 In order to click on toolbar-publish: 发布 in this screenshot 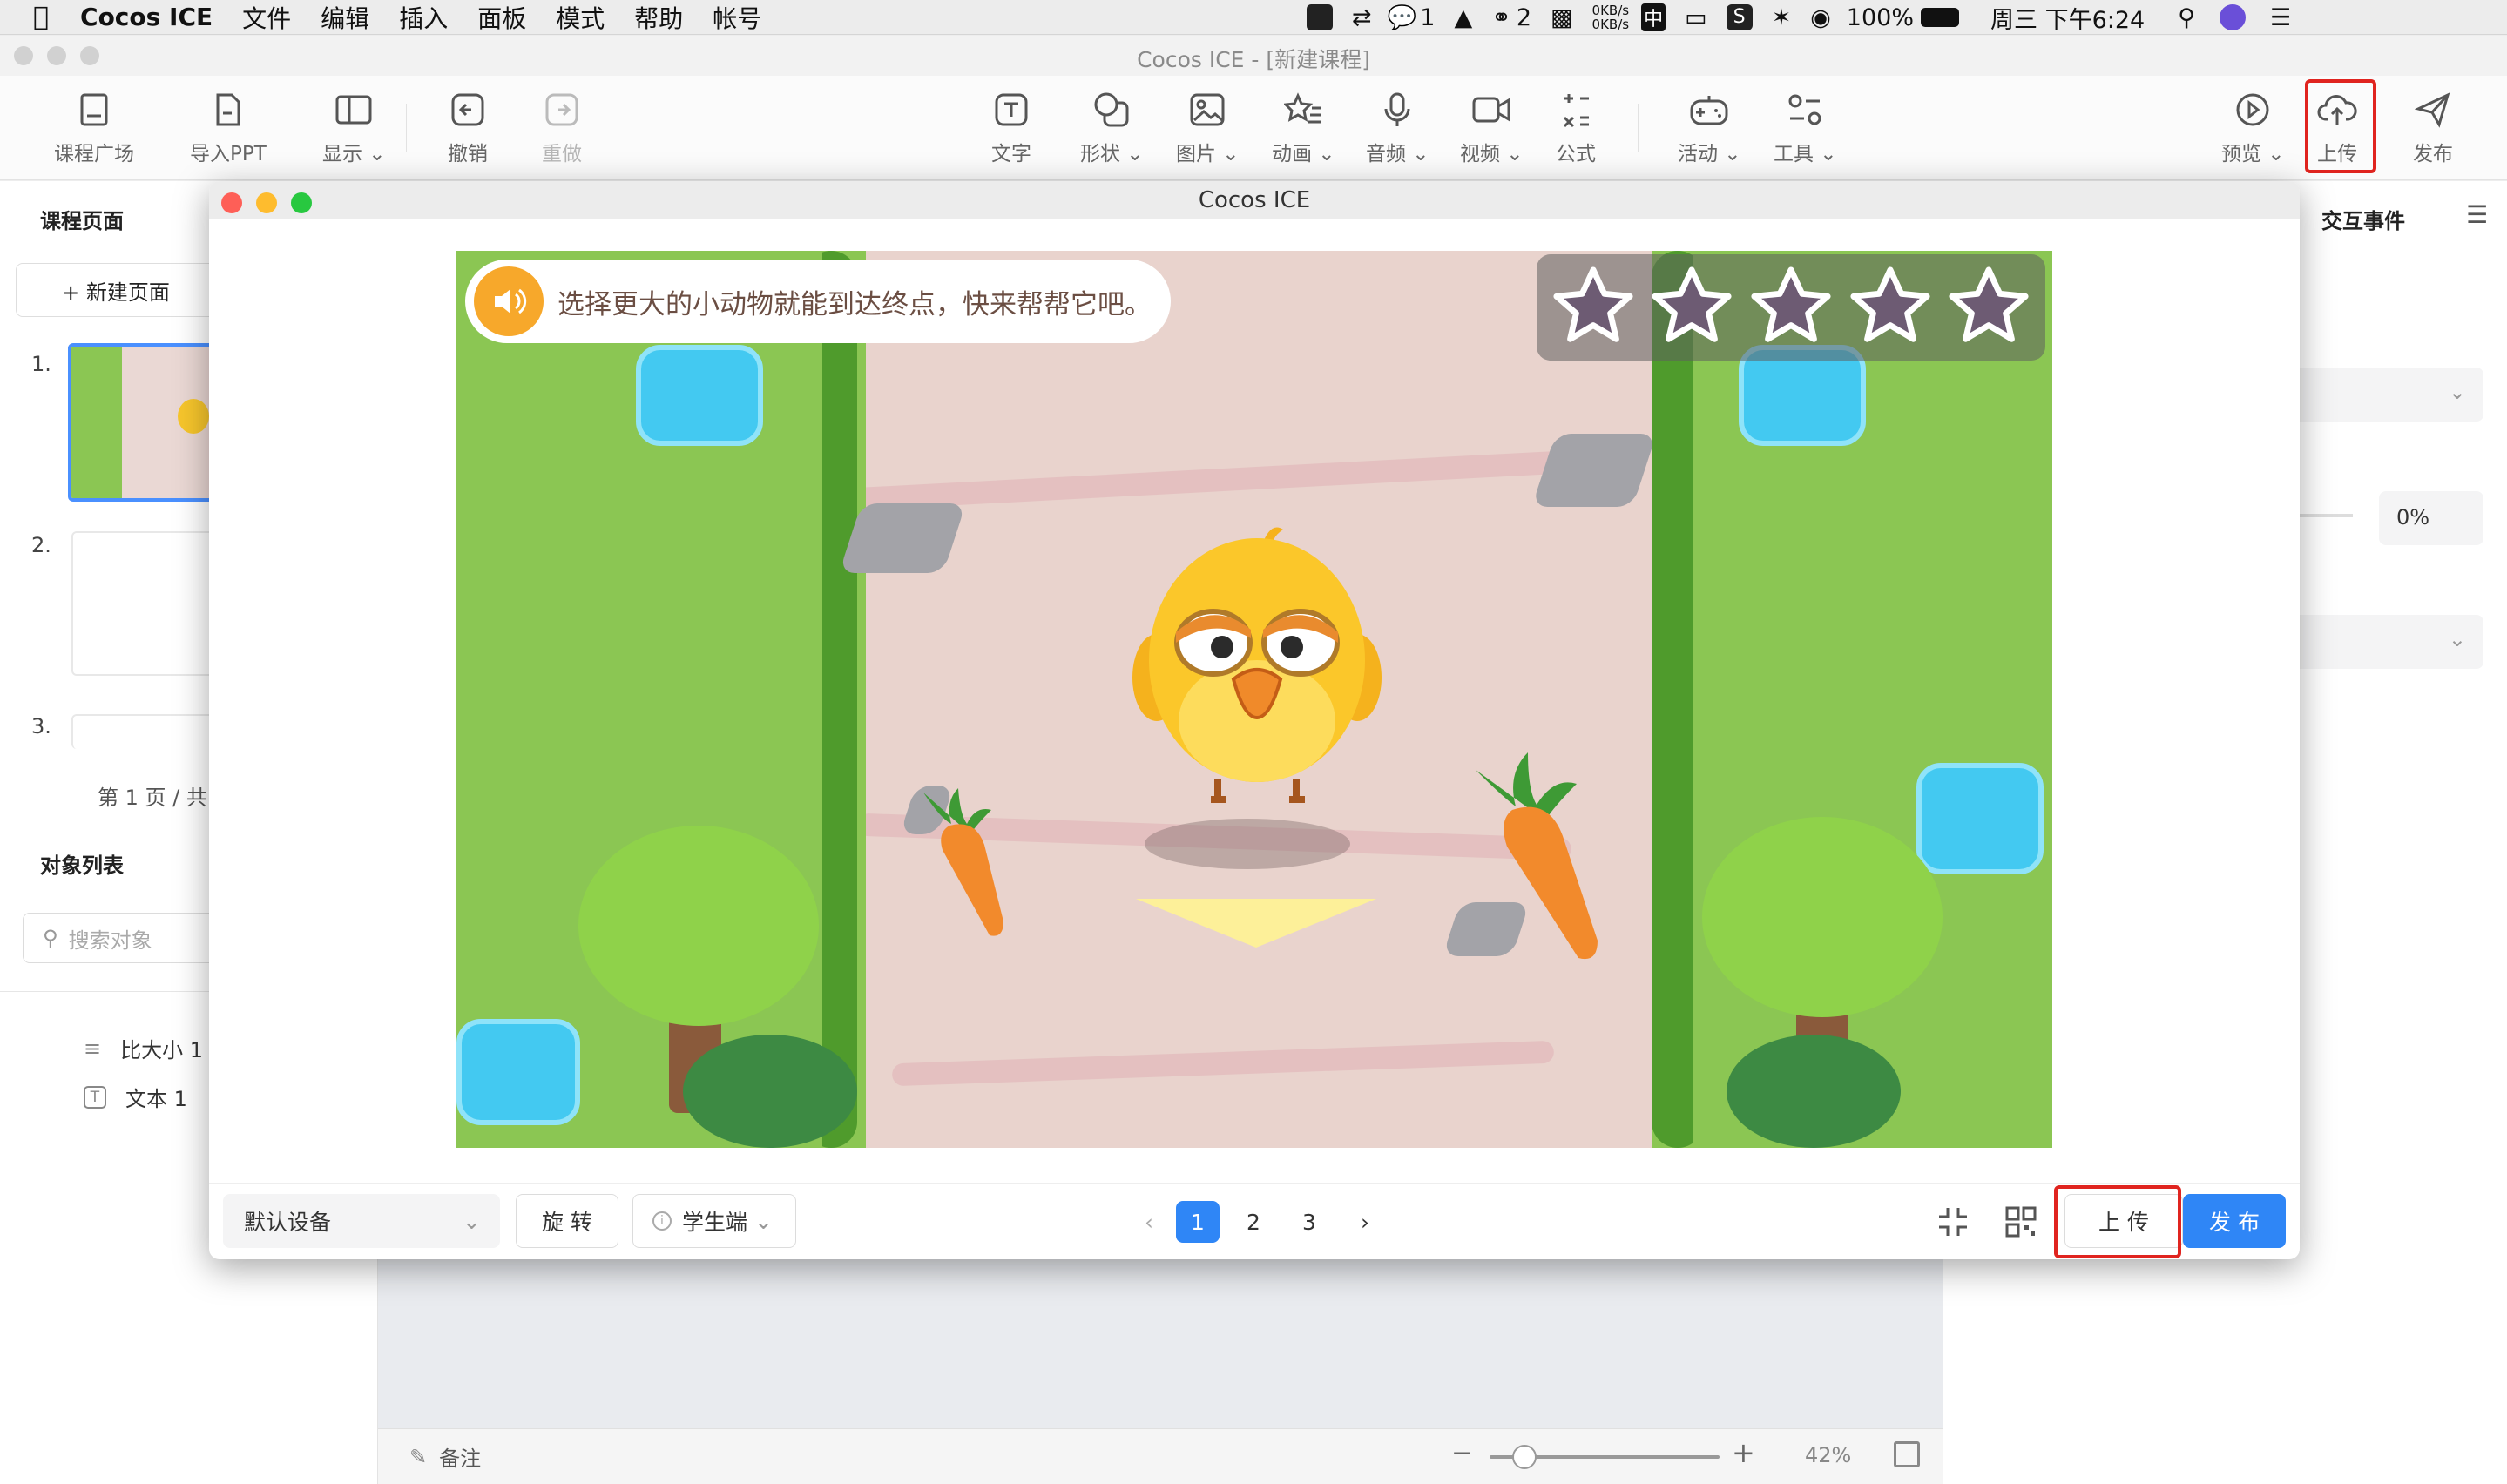, I will do `click(2433, 128)`.